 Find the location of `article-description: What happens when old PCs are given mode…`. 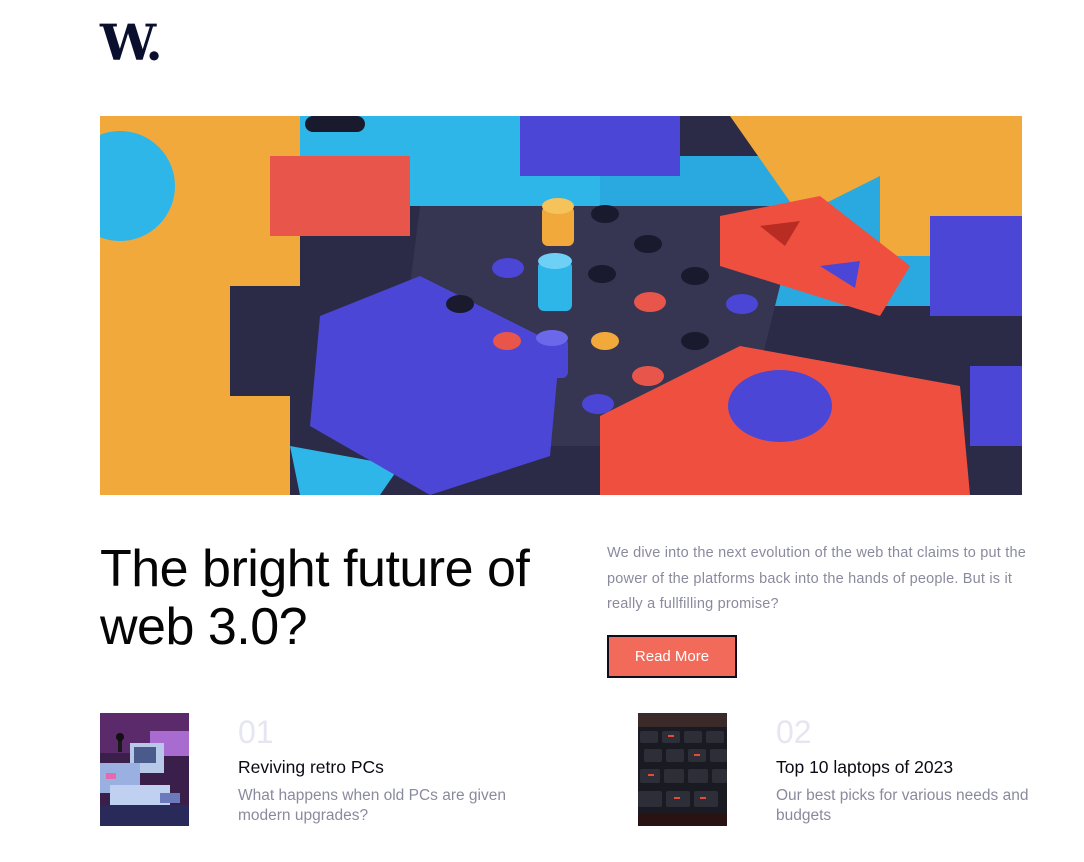

article-description: What happens when old PCs are given mode… is located at coordinates (372, 805).